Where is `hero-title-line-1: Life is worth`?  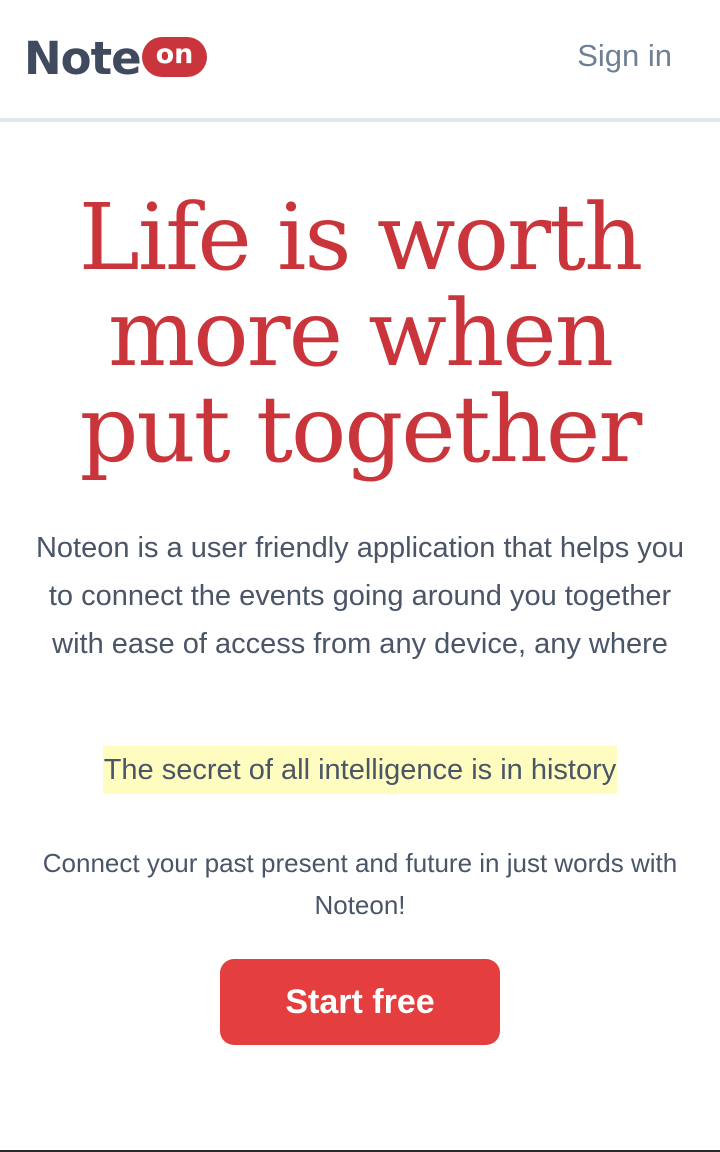 hero-title-line-1: Life is worth is located at coordinates (360, 237).